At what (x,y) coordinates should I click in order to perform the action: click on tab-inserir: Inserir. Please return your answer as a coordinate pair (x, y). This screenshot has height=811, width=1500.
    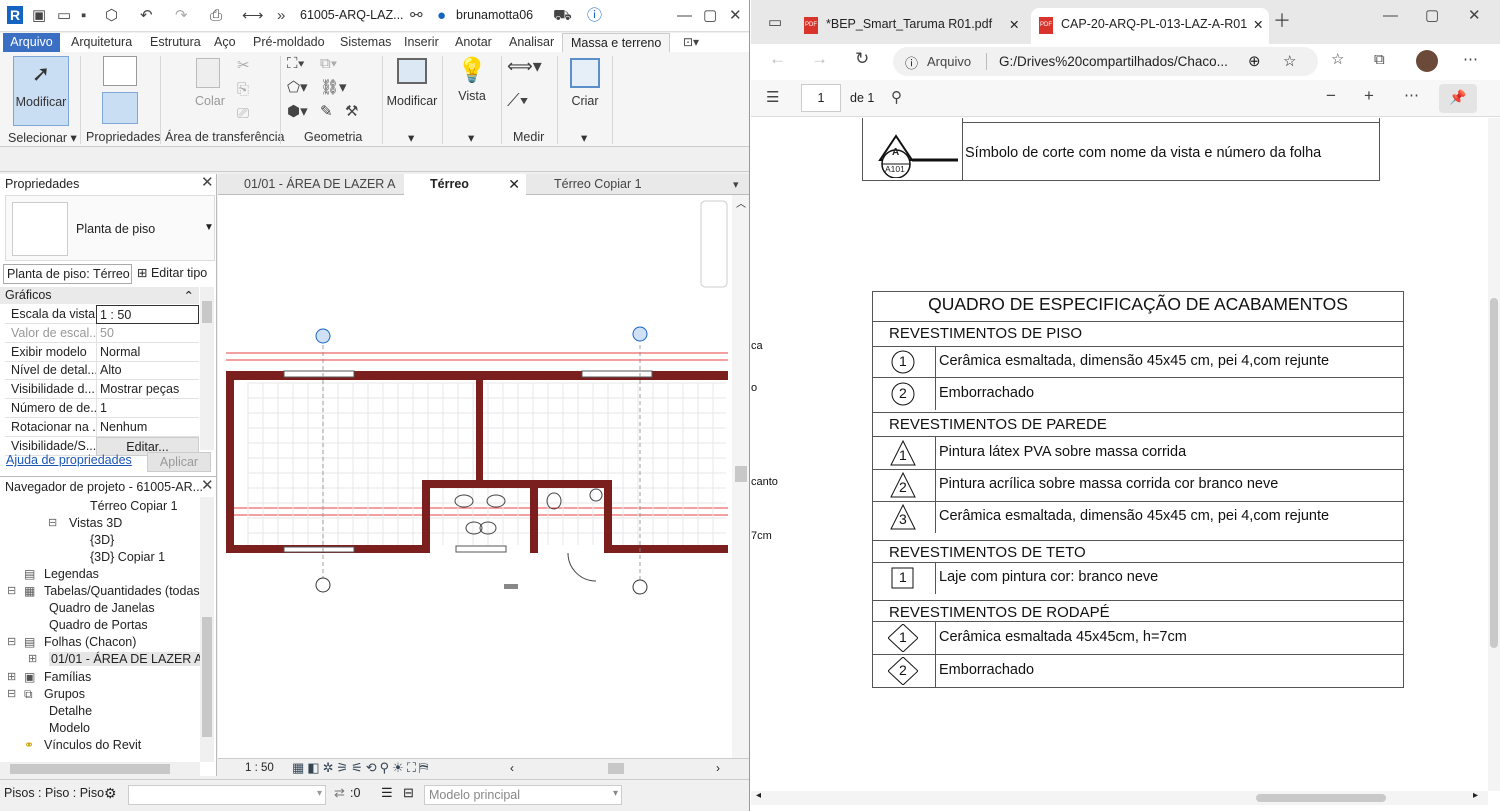
    Looking at the image, I should click on (421, 42).